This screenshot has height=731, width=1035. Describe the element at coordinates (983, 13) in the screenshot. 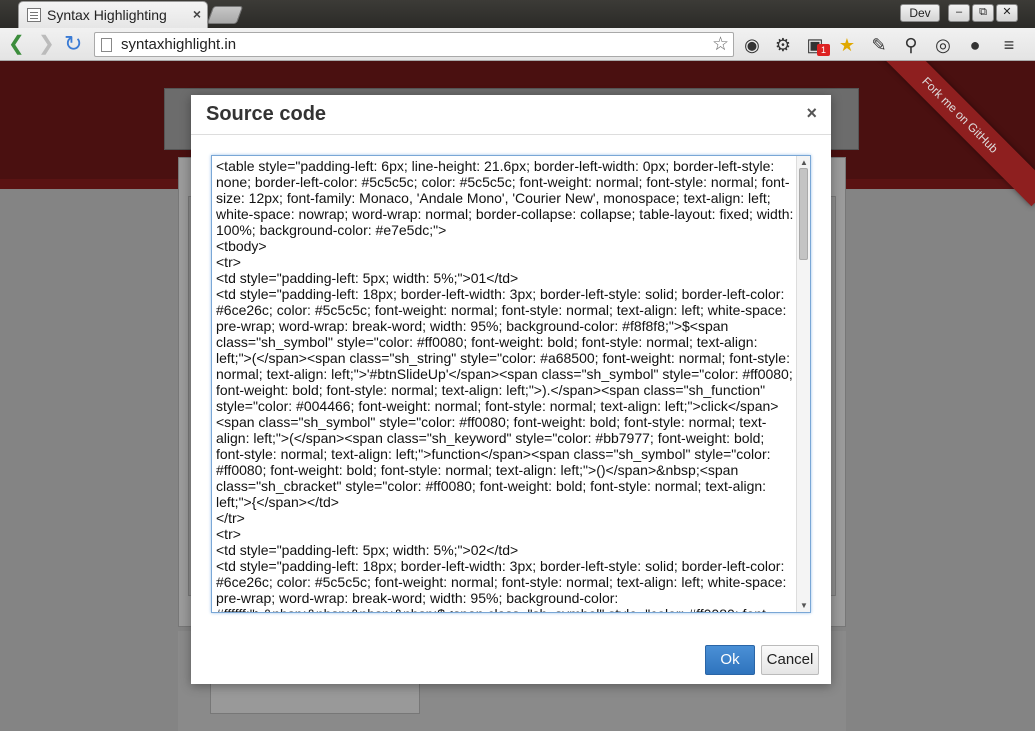

I see `maximize-button: ⧉` at that location.